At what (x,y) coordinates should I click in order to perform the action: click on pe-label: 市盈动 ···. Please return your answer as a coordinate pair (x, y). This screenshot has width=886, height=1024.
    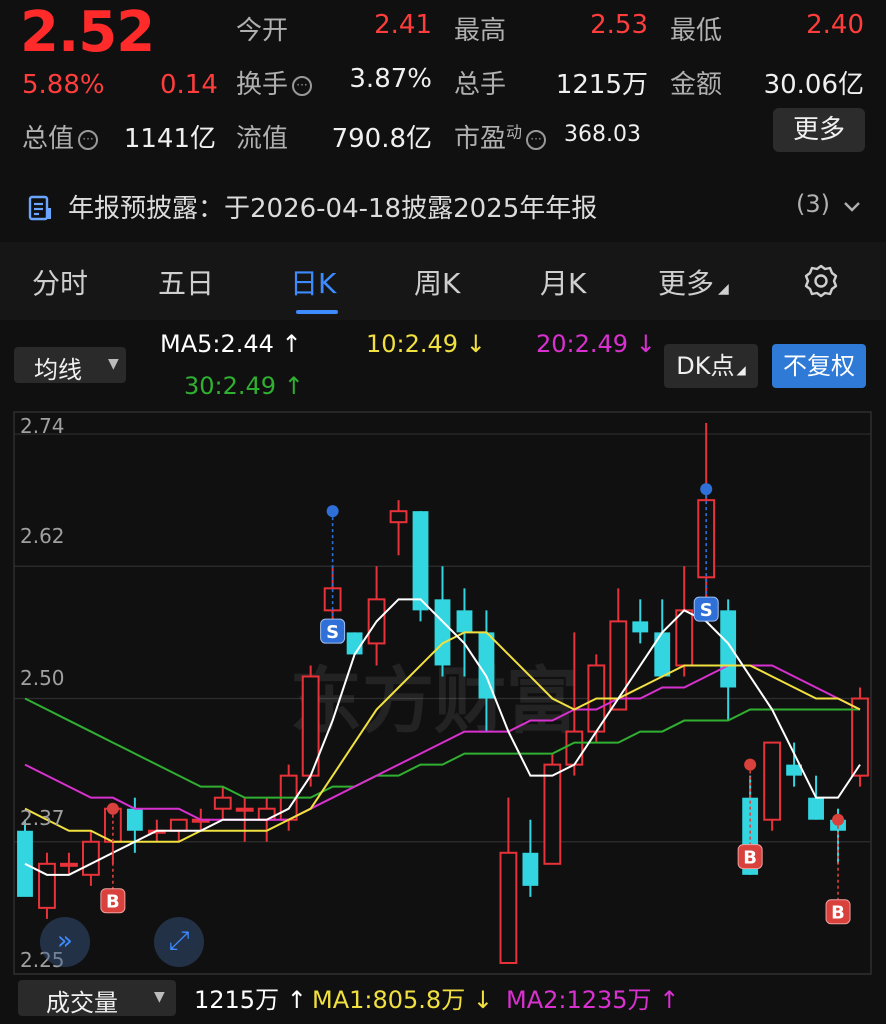
    Looking at the image, I should click on (500, 136).